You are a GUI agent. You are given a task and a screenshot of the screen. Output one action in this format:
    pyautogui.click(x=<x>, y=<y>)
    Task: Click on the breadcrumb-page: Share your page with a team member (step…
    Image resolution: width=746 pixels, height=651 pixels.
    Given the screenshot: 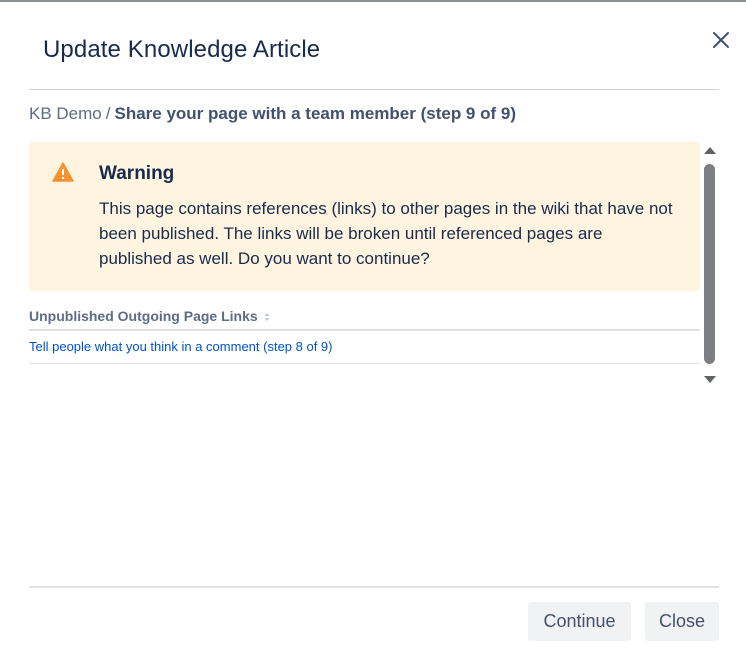 What is the action you would take?
    pyautogui.click(x=315, y=113)
    